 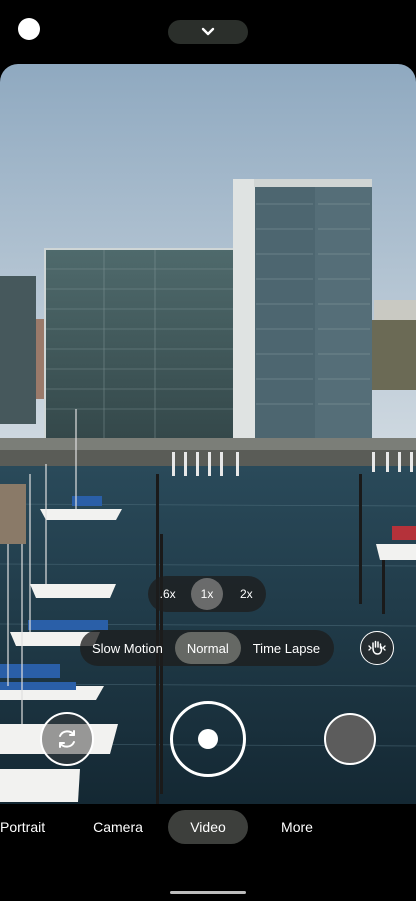 What do you see at coordinates (208, 892) in the screenshot?
I see `home-indicator` at bounding box center [208, 892].